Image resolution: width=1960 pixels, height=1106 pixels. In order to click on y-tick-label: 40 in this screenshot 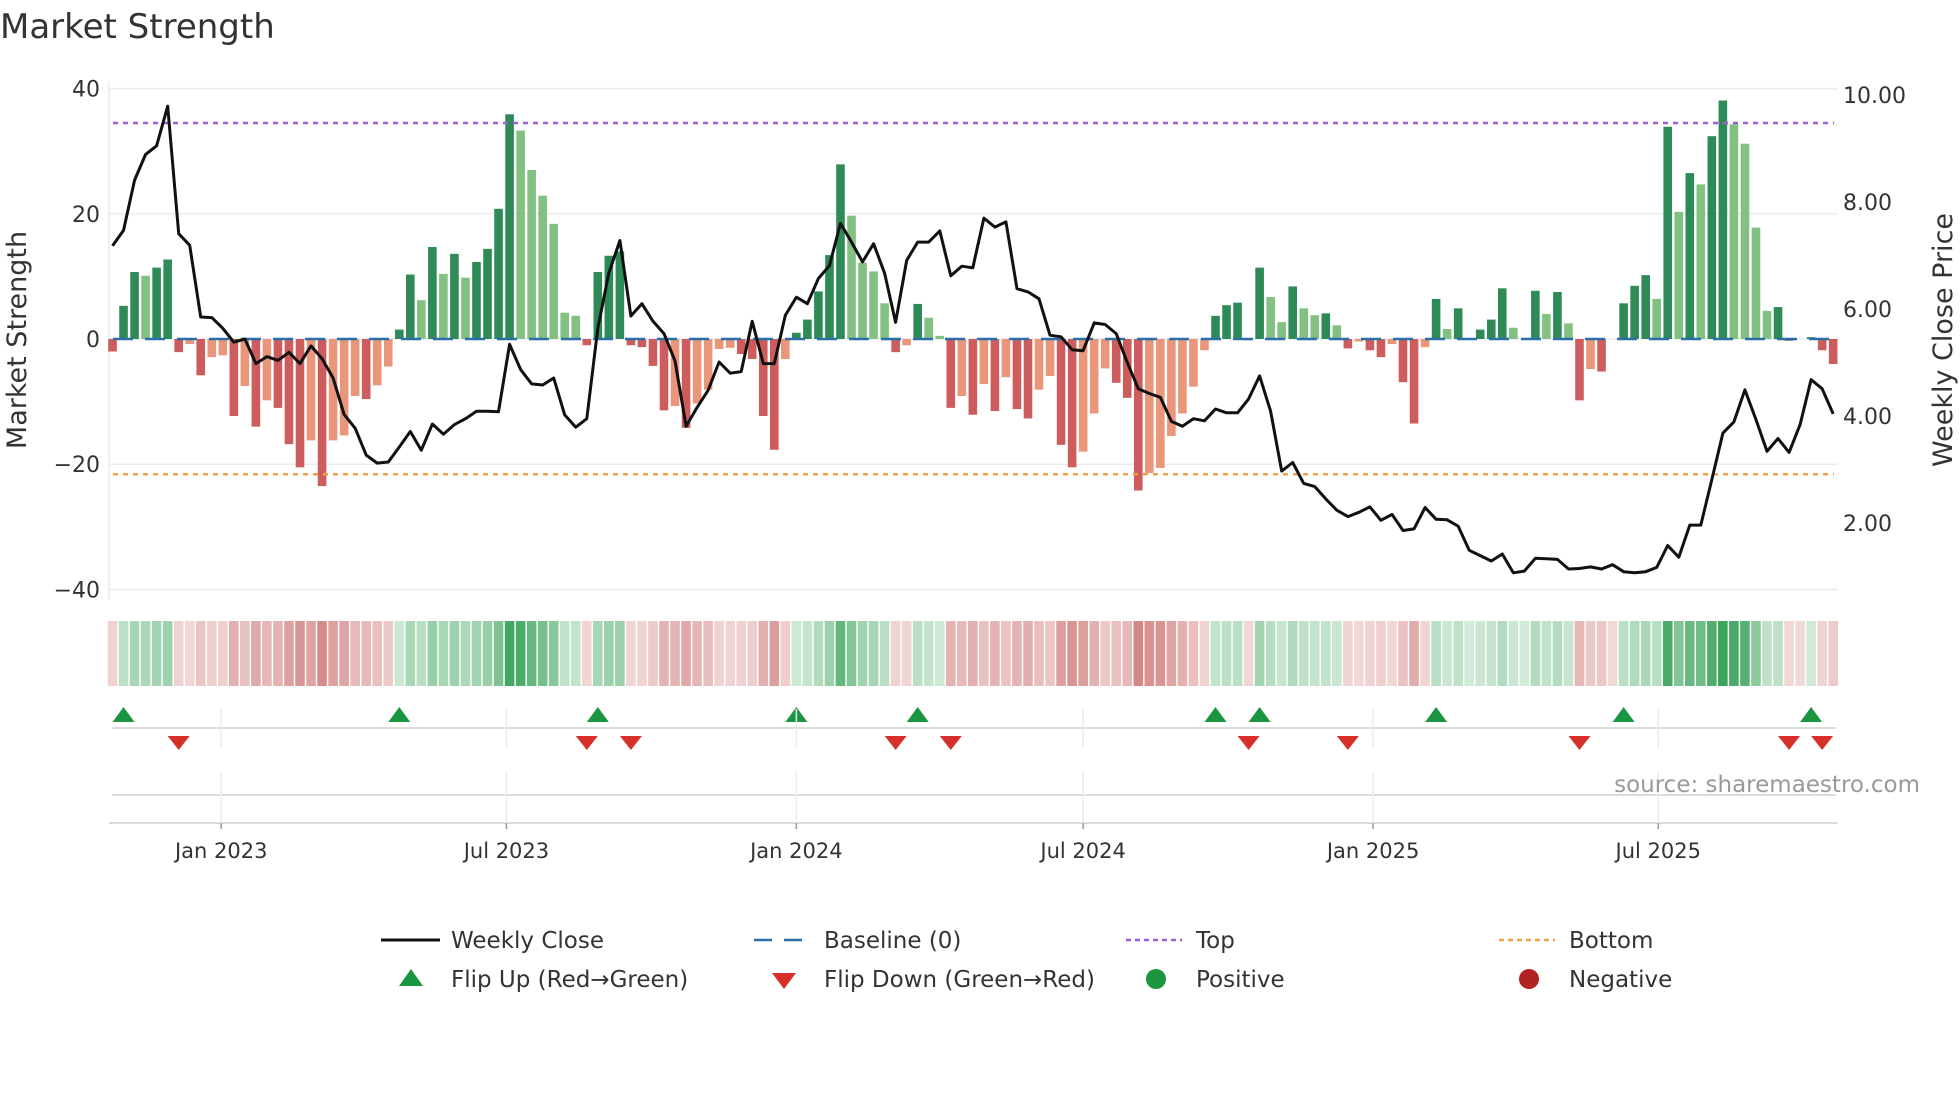, I will do `click(86, 90)`.